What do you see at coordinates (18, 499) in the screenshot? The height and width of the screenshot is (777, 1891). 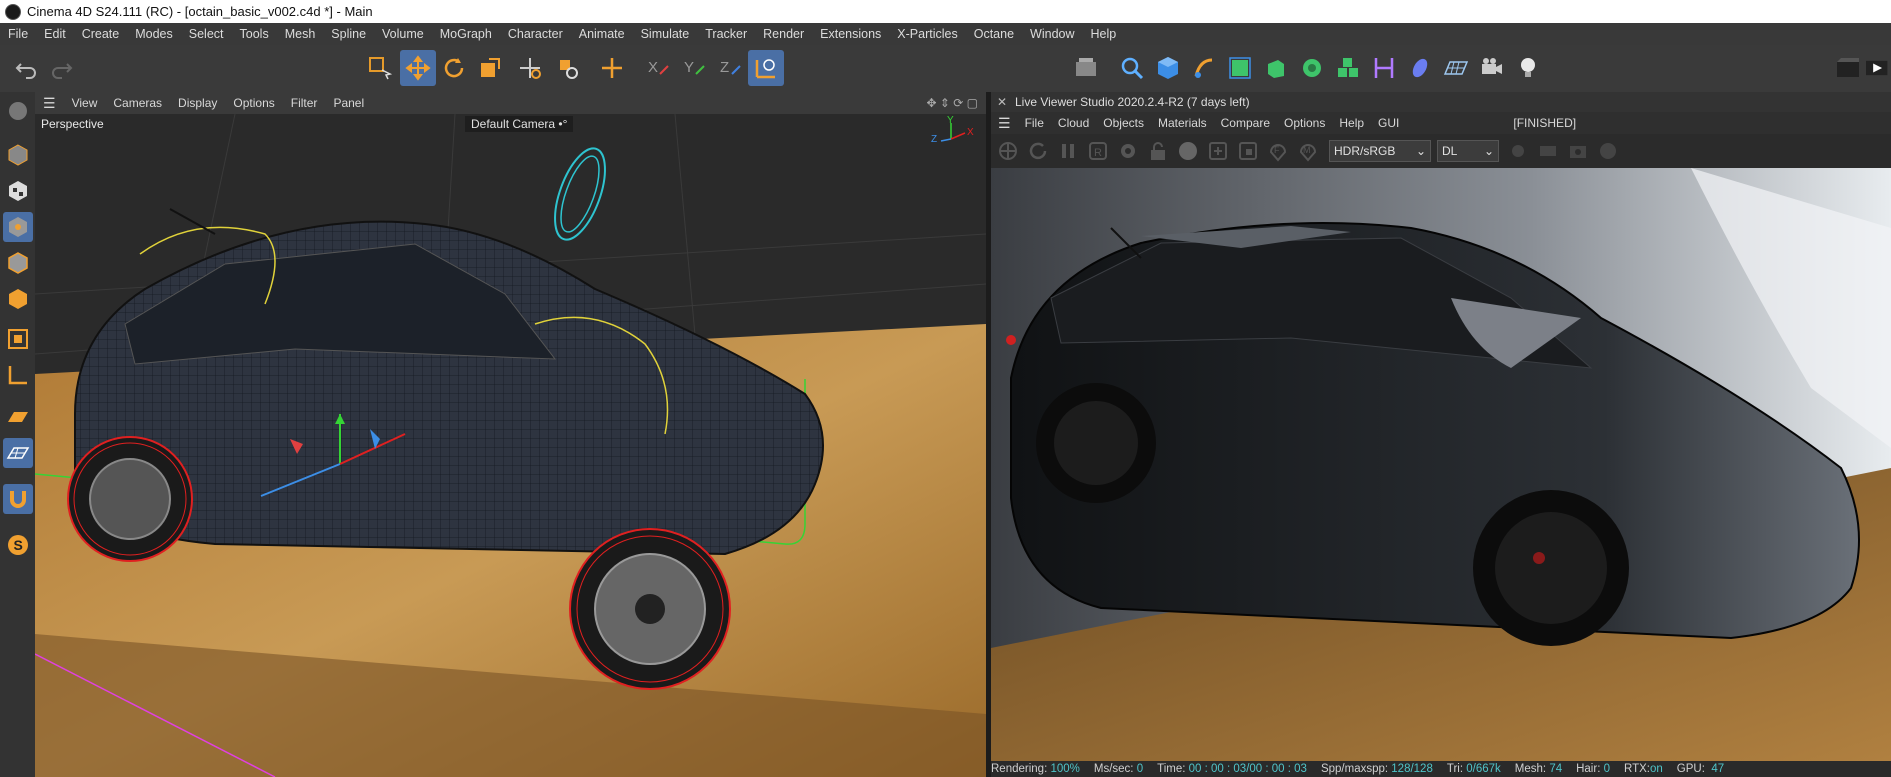 I see `snap-icon` at bounding box center [18, 499].